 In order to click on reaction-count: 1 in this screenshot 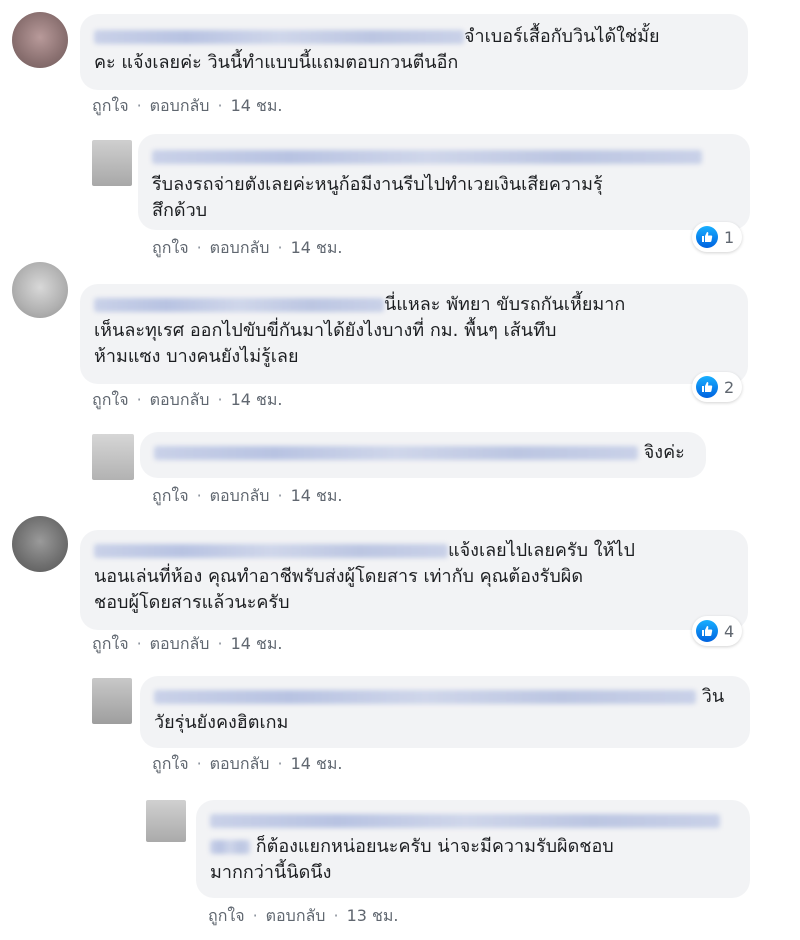, I will do `click(717, 237)`.